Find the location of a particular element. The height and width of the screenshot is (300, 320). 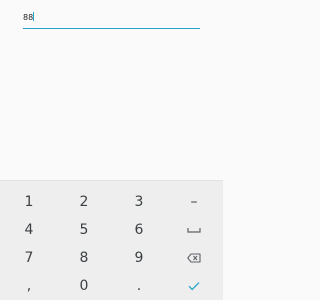

number-input-field: 88 is located at coordinates (111, 19).